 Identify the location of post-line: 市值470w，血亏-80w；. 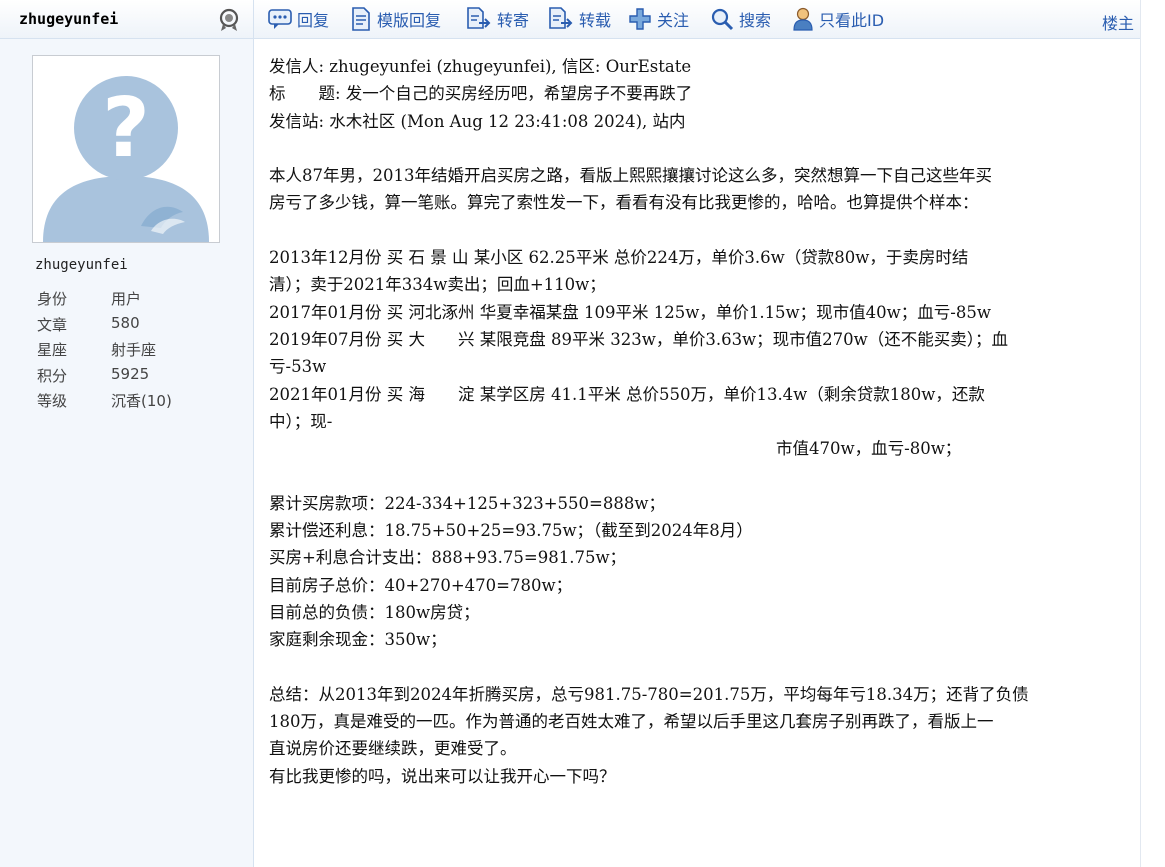
(869, 449).